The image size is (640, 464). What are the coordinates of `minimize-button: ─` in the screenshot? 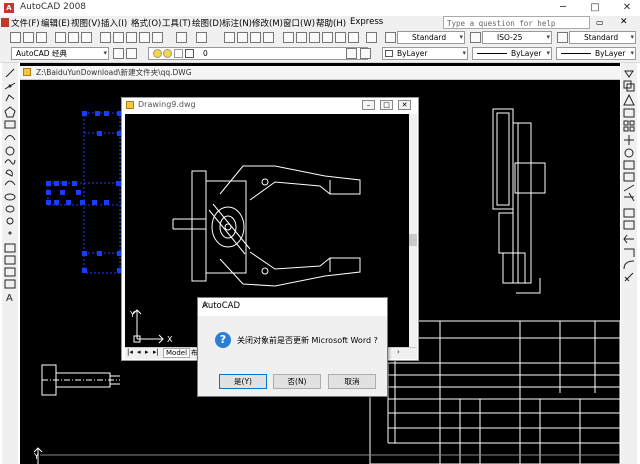 It's located at (563, 8).